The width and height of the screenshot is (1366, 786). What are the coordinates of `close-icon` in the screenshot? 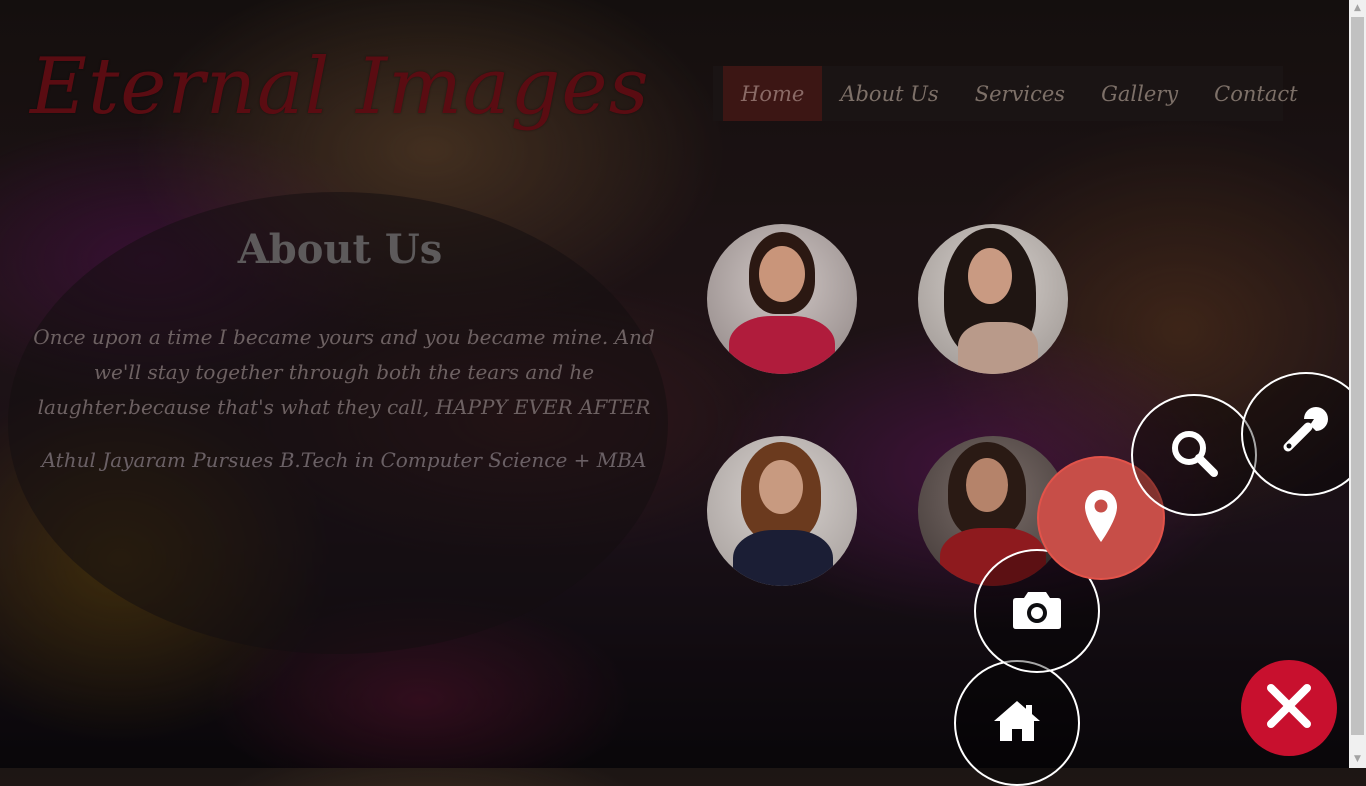 It's located at (1289, 708).